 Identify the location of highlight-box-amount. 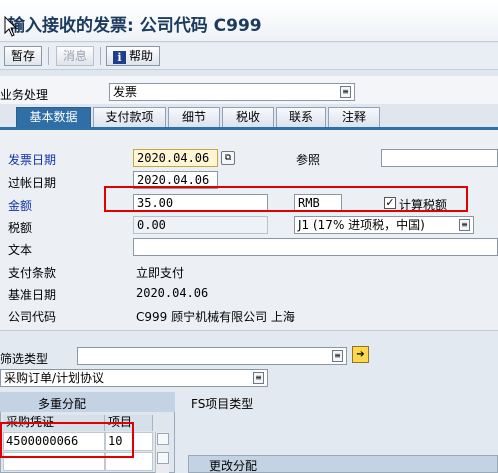
(286, 199).